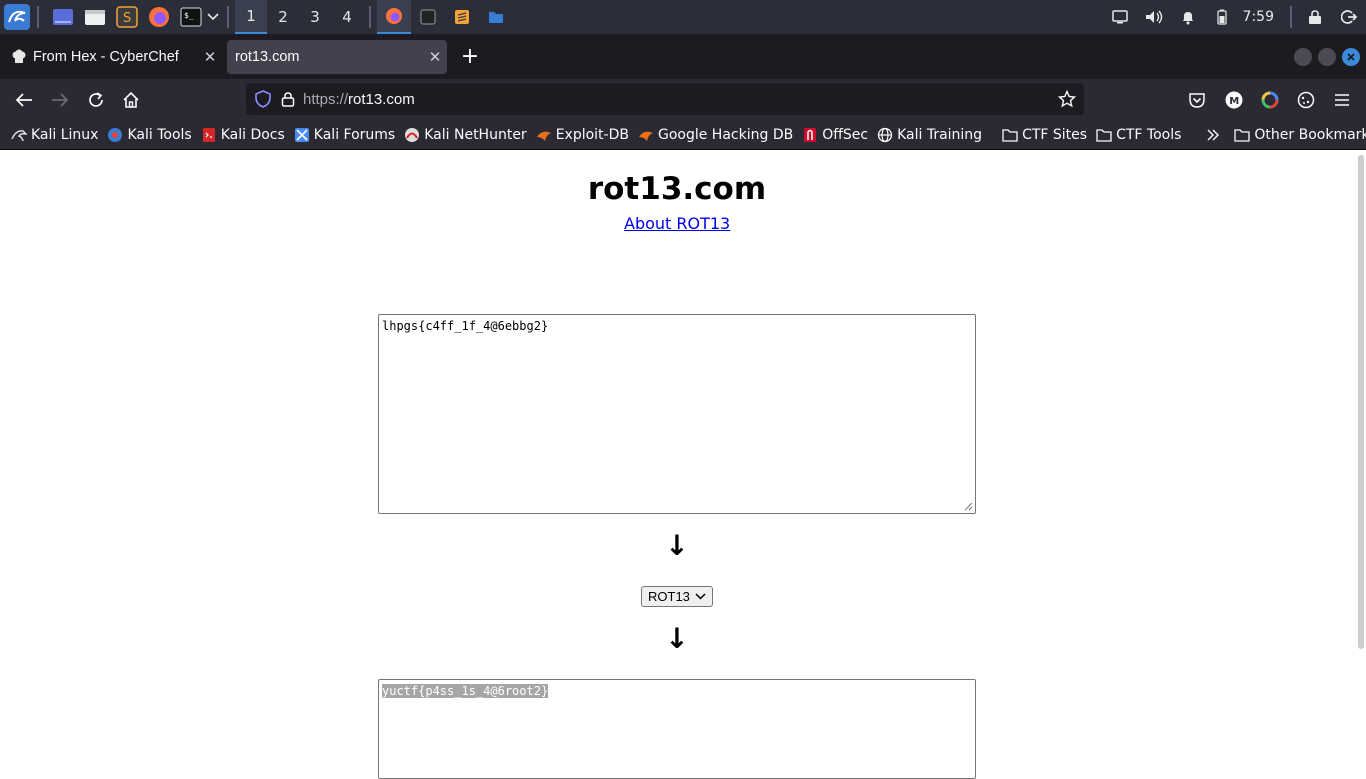  What do you see at coordinates (63, 17) in the screenshot?
I see `show-desktop-icon` at bounding box center [63, 17].